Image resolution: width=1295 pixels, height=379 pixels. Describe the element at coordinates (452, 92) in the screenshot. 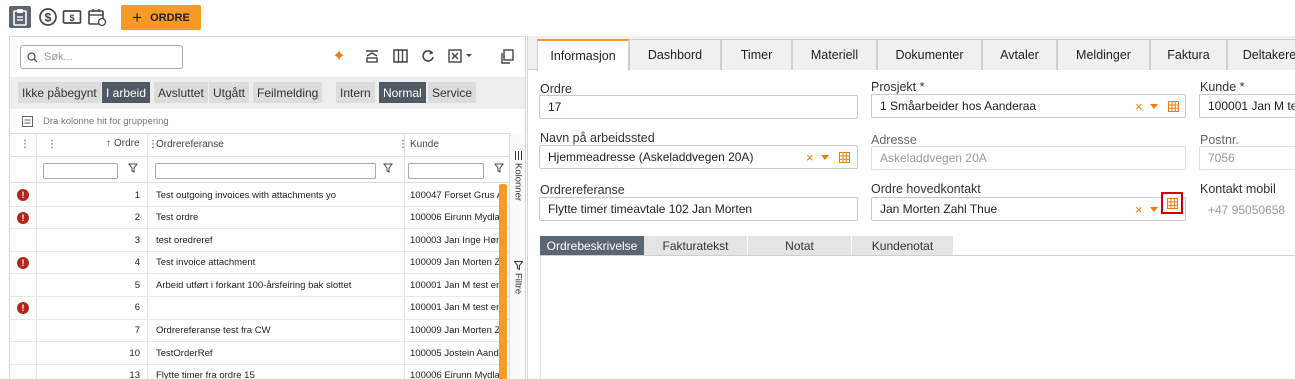

I see `filter-service: Service` at that location.